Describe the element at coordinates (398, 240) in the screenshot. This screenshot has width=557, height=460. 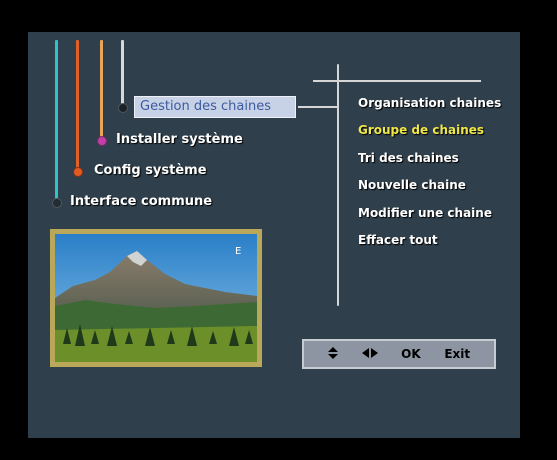
I see `submenu-item-effacer-tout: Effacer tout` at that location.